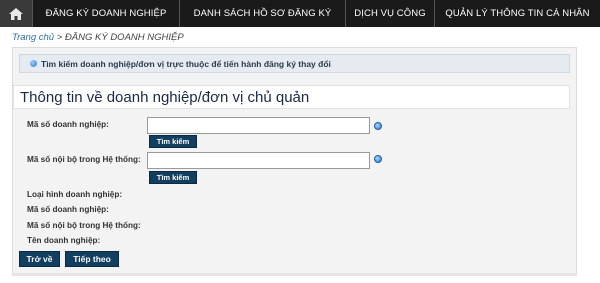  Describe the element at coordinates (68, 124) in the screenshot. I see `enterprise-code-label: Mã số doanh nghiệp:` at that location.